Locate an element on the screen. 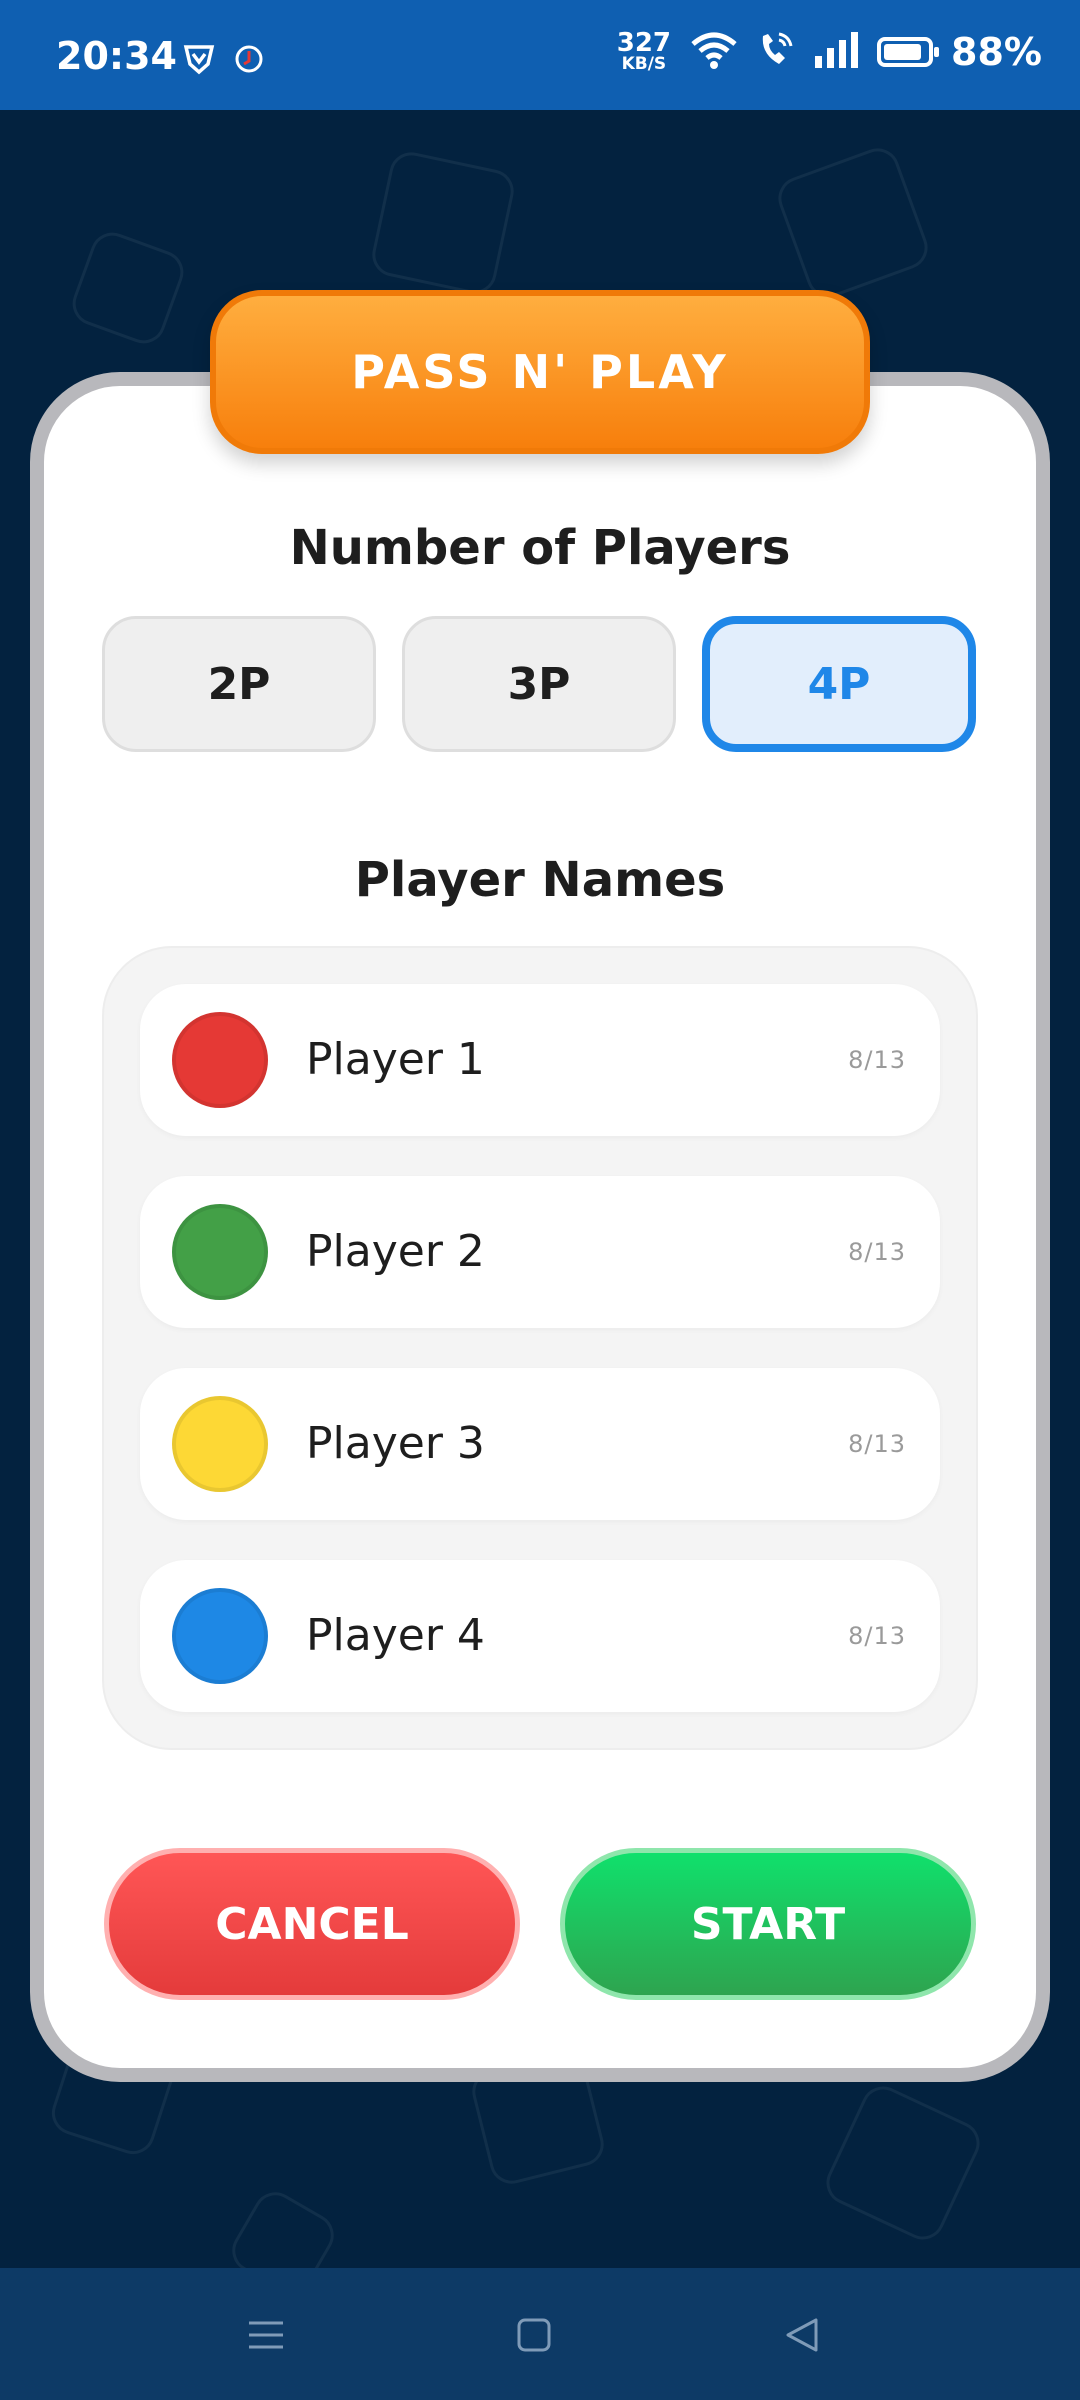 This screenshot has height=2400, width=1080. player-2-char-counter: 8/13 is located at coordinates (877, 1252).